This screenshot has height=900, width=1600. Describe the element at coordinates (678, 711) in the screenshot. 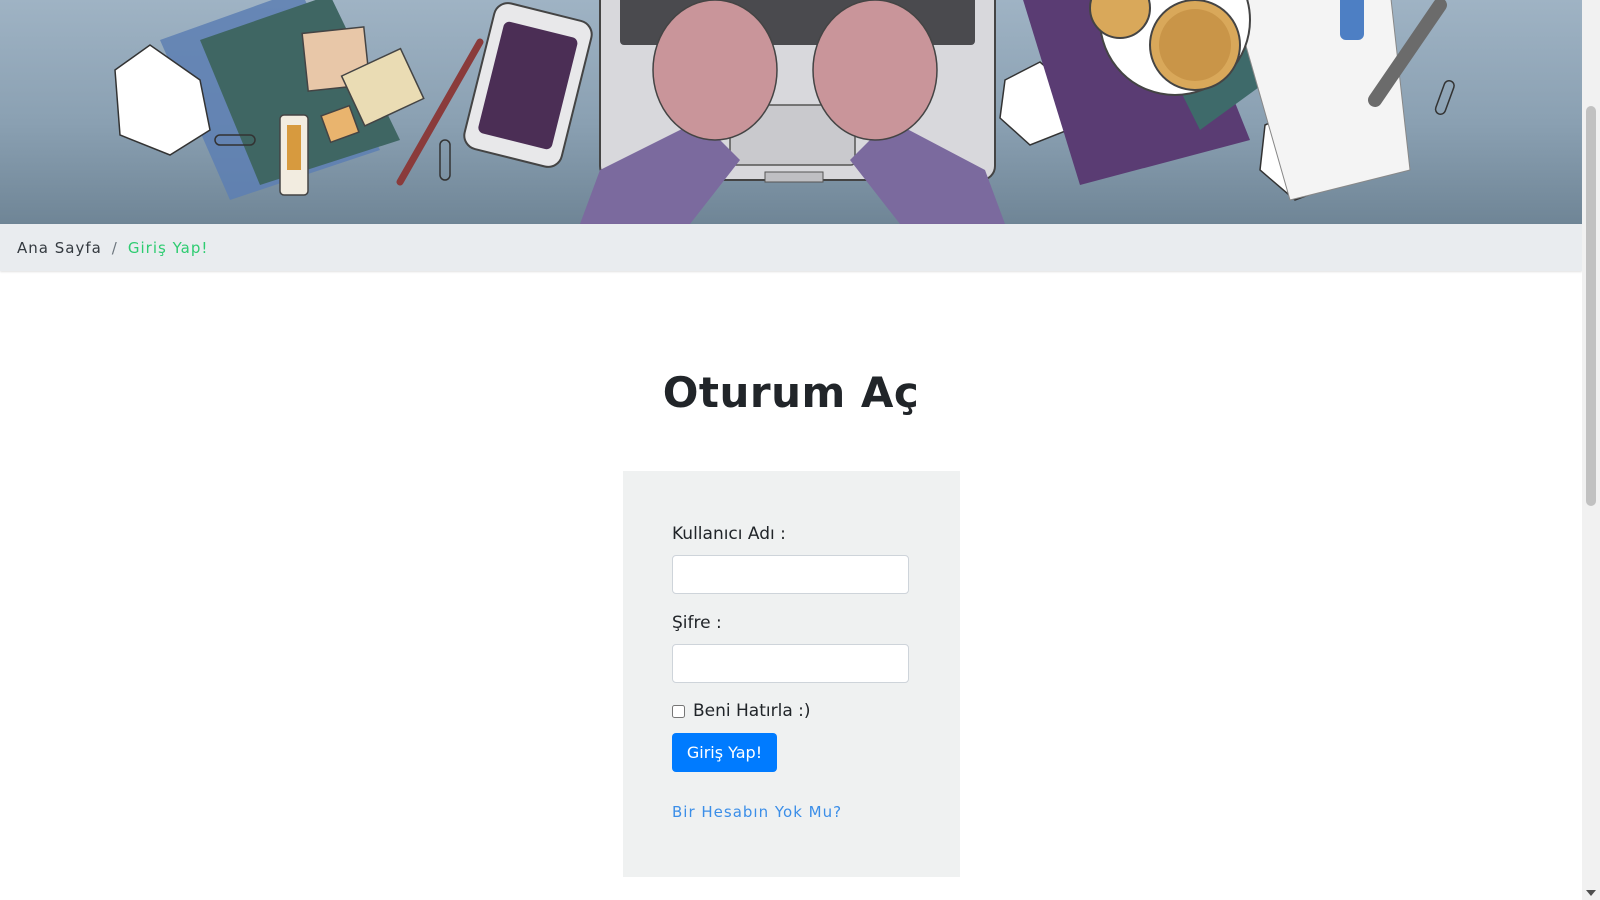

I see `remember-me-checkbox` at that location.